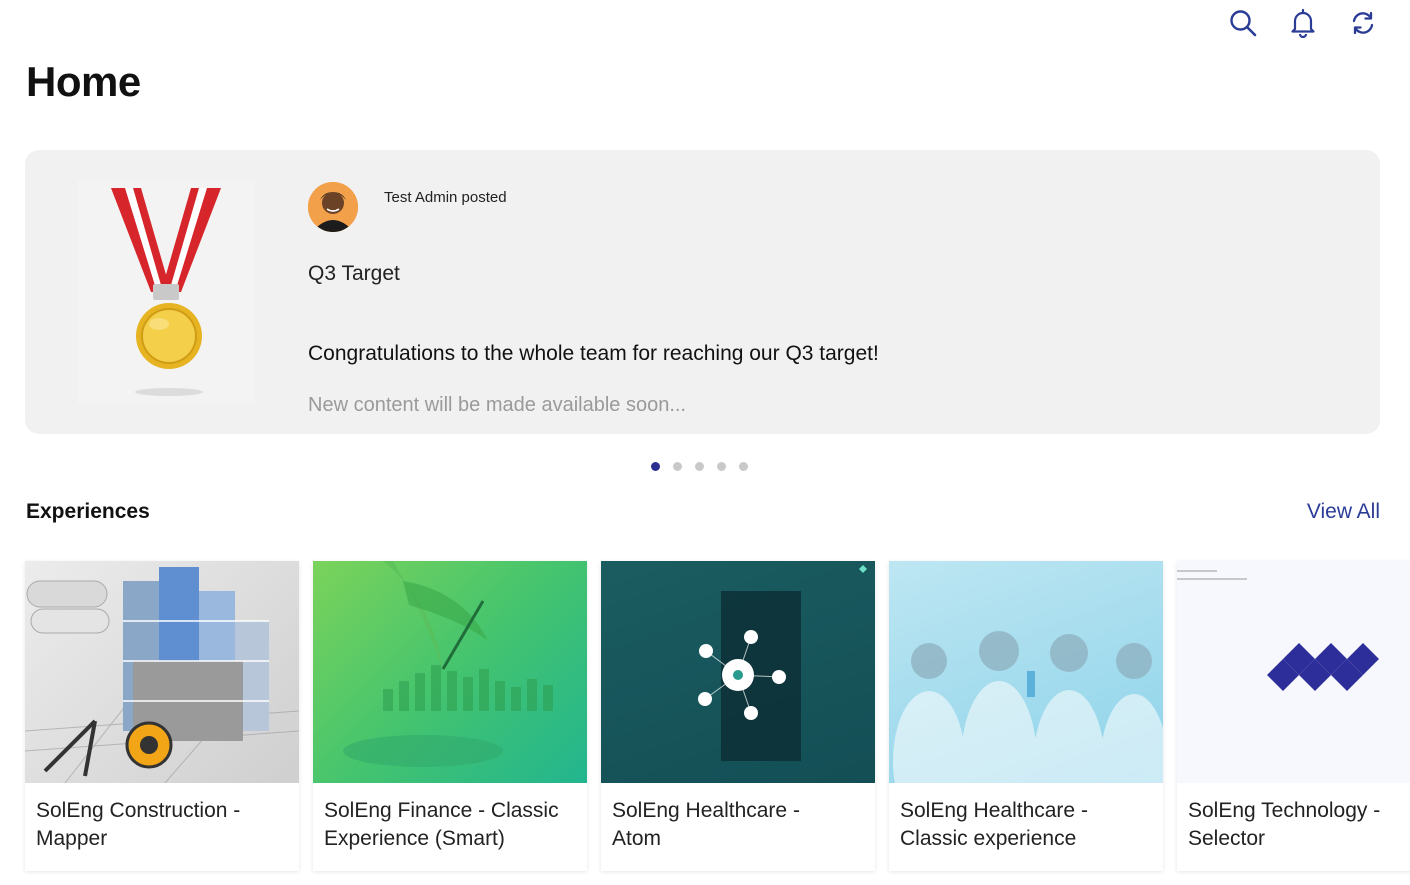 The image size is (1410, 885). I want to click on card-title: SolEng Healthcare - Atom, so click(706, 824).